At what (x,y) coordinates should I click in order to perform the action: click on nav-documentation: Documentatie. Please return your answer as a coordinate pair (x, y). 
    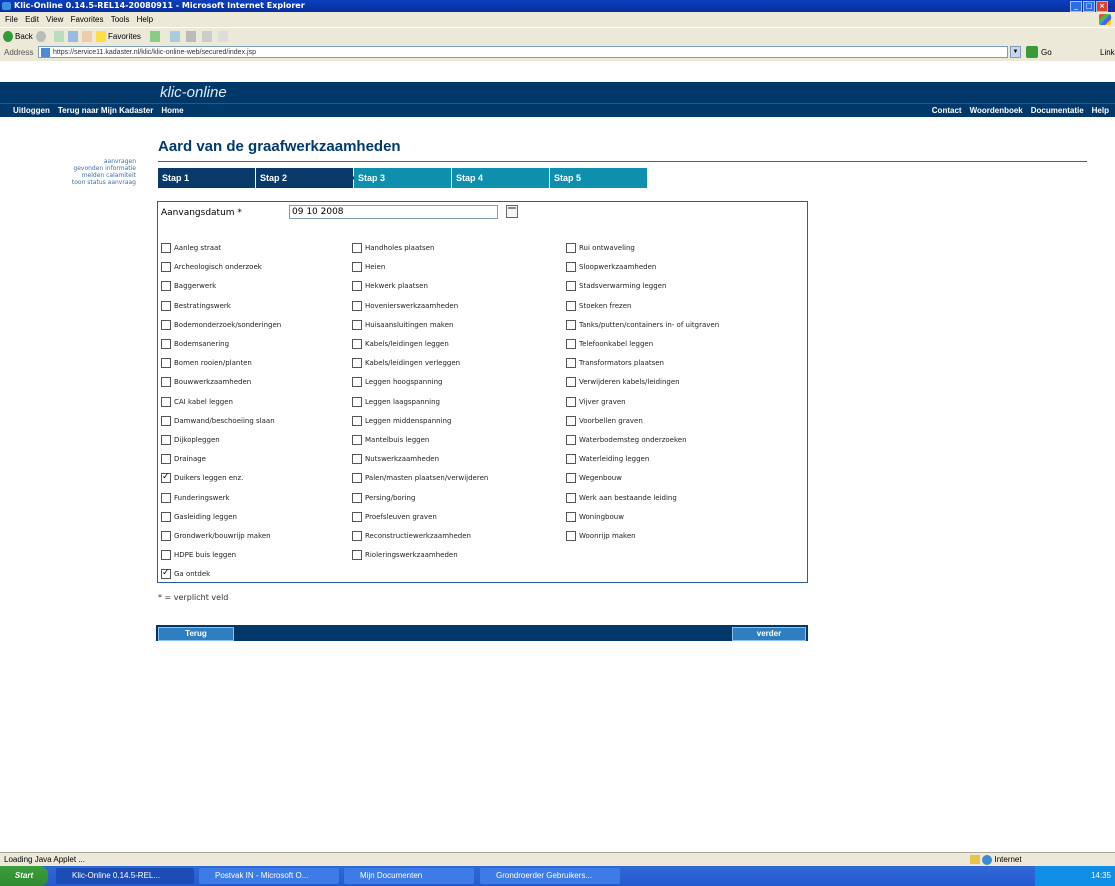
    Looking at the image, I should click on (1057, 110).